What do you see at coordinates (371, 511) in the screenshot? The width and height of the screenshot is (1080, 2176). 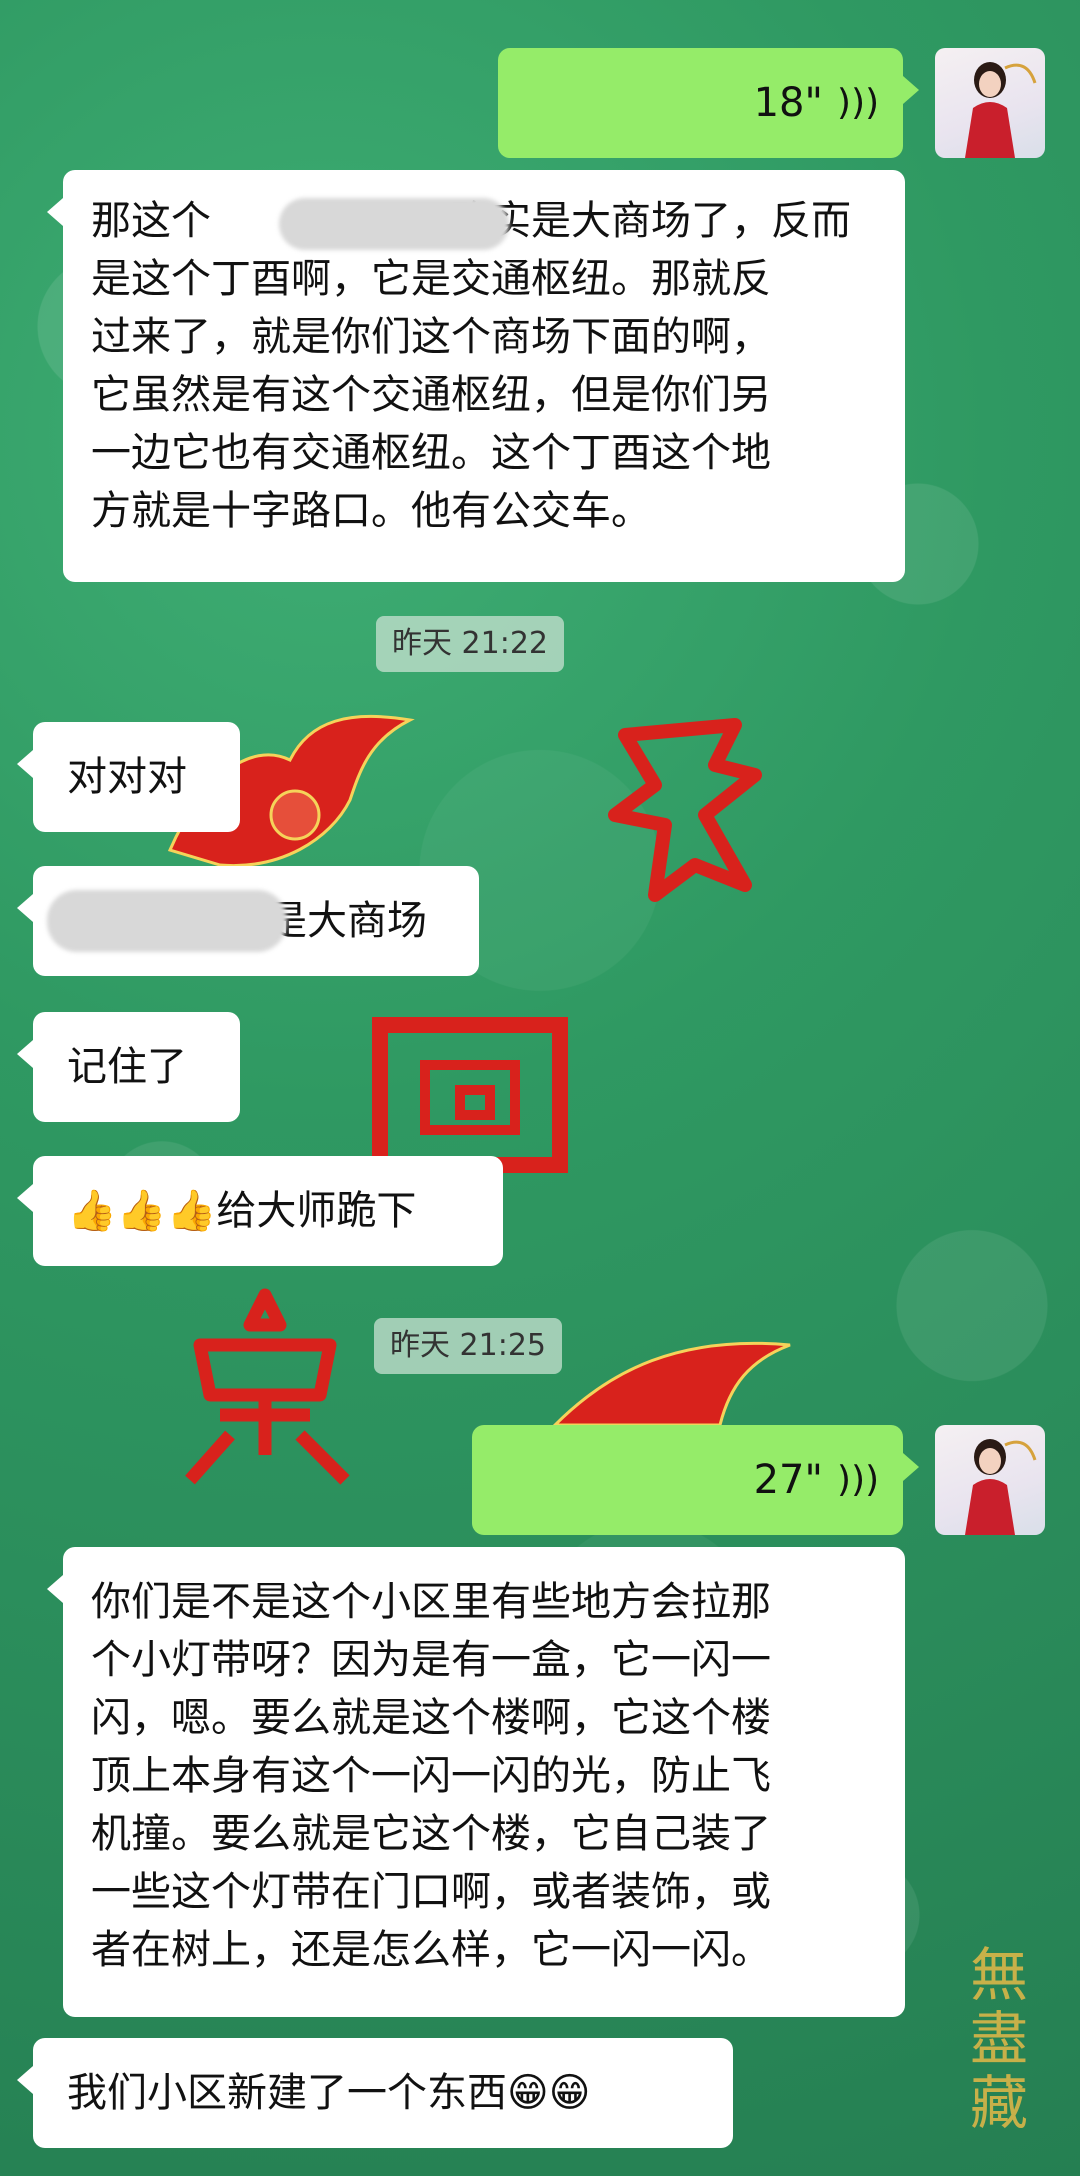 I see `message-line: 方就是十字路口。他有公交车。` at bounding box center [371, 511].